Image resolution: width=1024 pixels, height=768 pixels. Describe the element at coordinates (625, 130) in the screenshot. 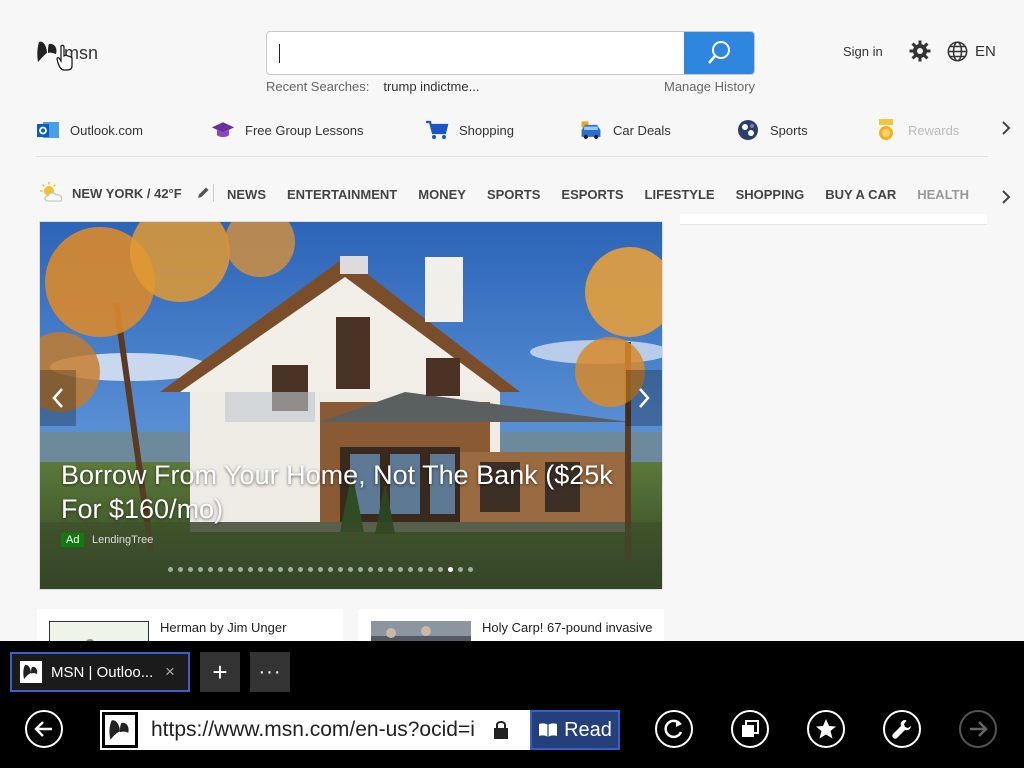

I see `quick-link-car-deals: Car Deals` at that location.